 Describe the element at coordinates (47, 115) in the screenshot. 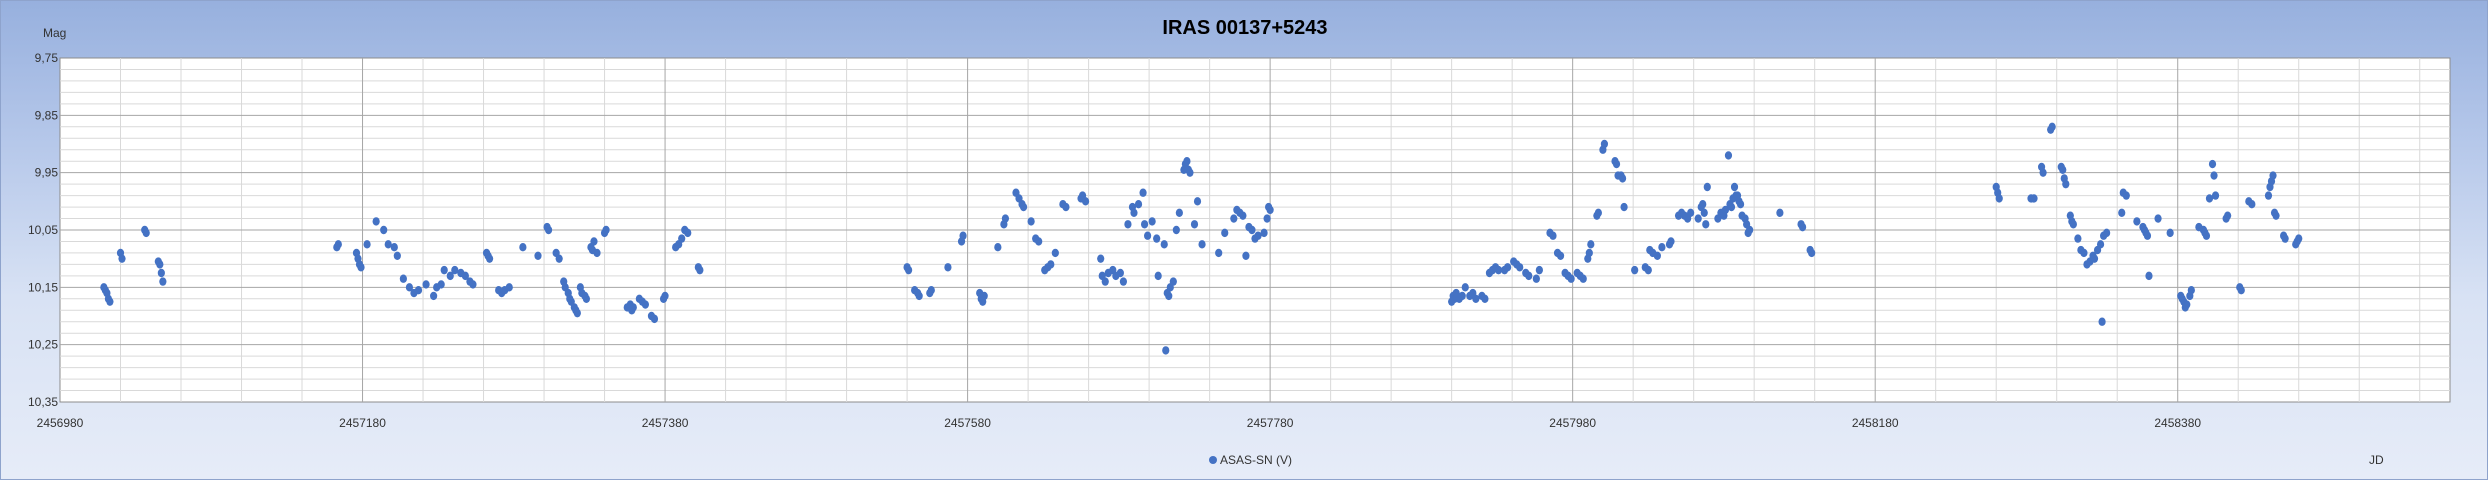

I see `y-tick-label: 9,85` at that location.